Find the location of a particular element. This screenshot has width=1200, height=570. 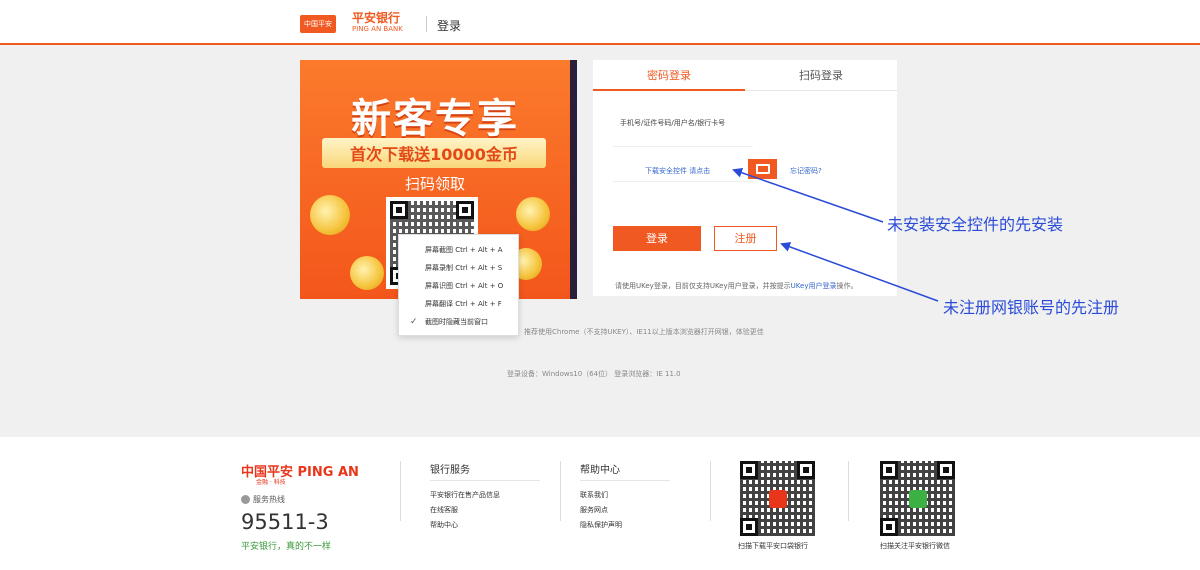

register-button: 注册 is located at coordinates (745, 238).